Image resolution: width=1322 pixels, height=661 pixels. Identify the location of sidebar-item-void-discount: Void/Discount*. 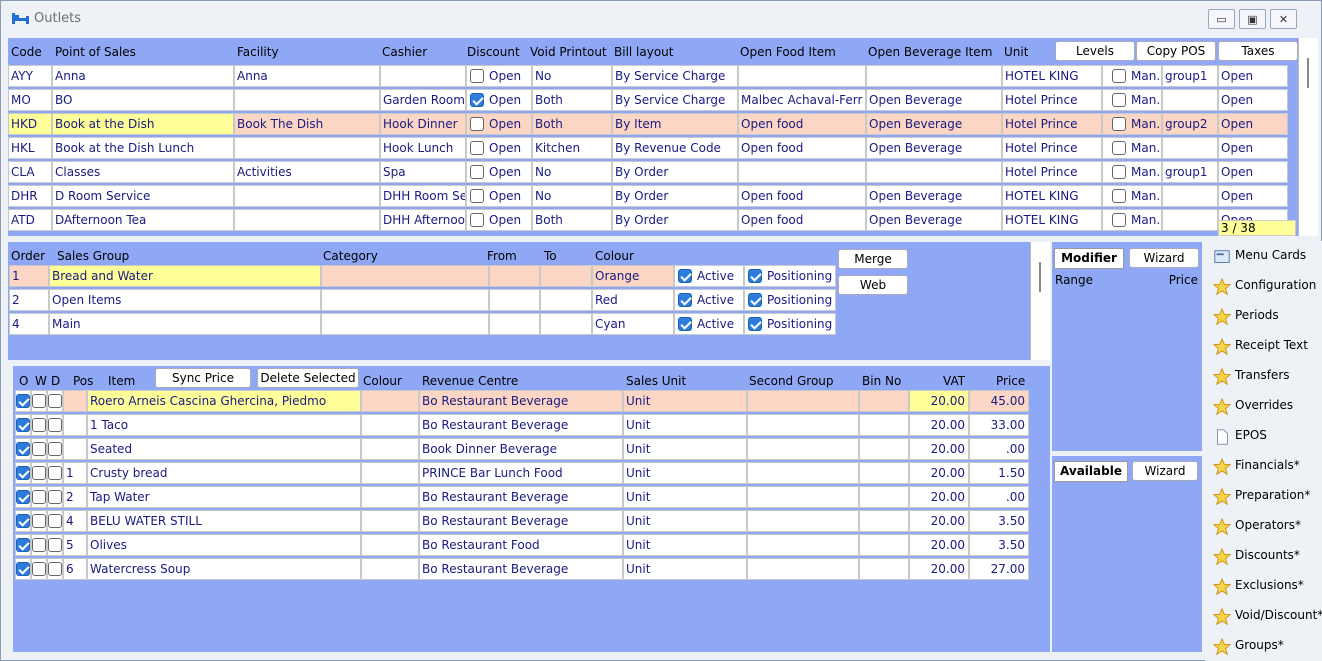
(1263, 616).